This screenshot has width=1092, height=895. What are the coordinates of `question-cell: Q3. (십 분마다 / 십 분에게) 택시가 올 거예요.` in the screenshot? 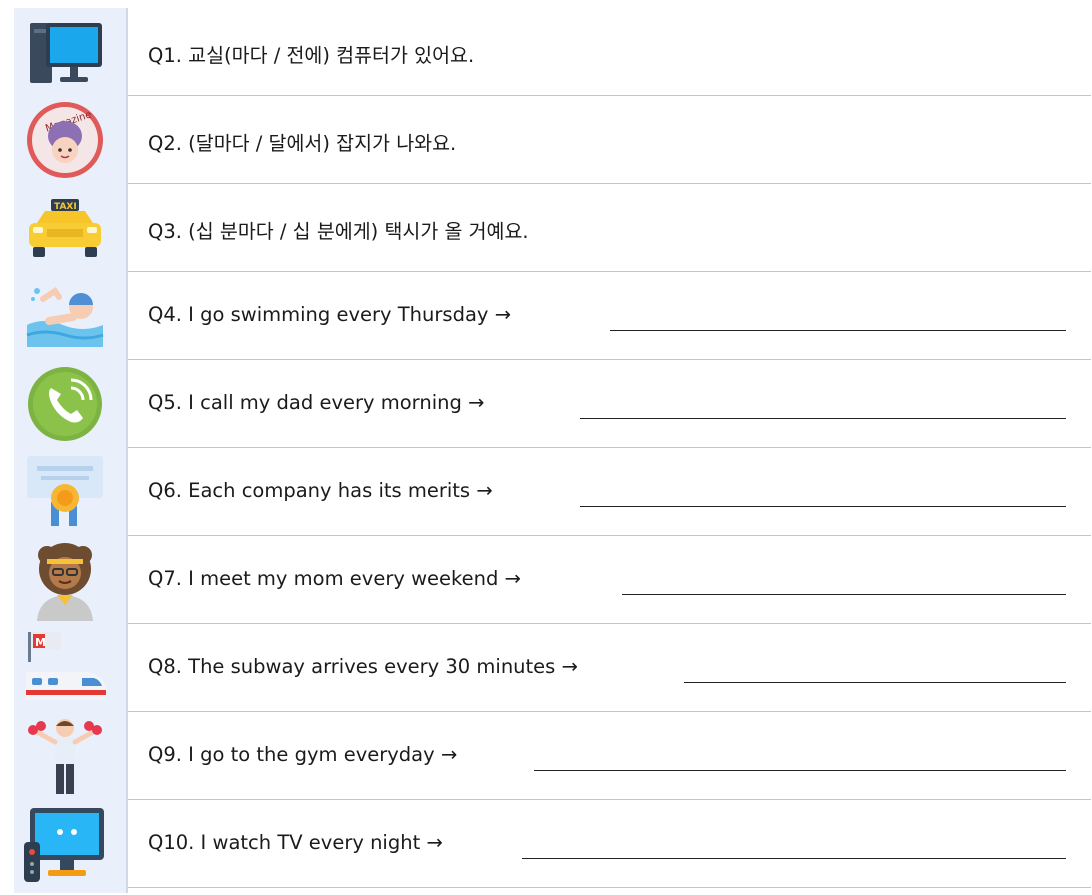 It's located at (609, 228).